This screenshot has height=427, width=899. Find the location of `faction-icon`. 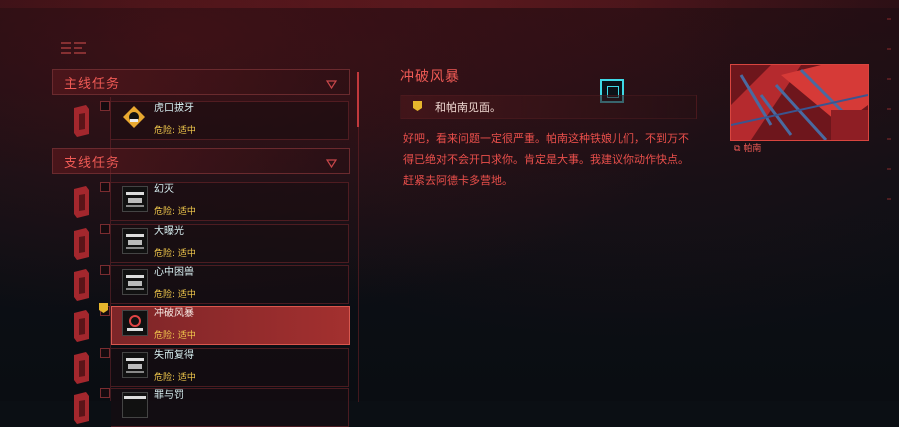

faction-icon is located at coordinates (134, 117).